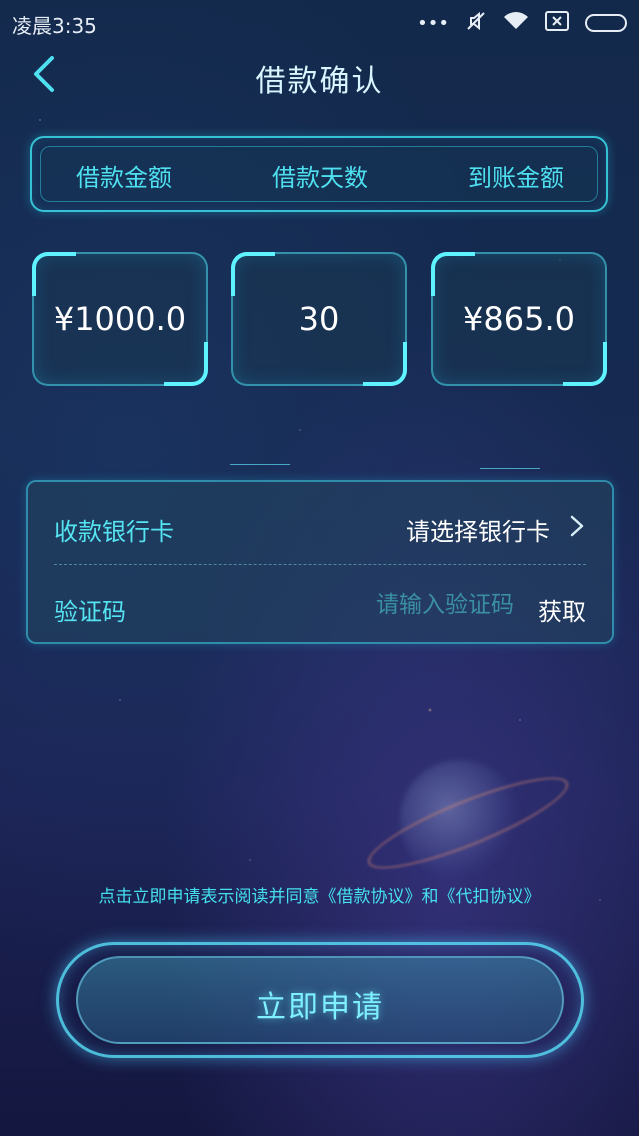 The image size is (639, 1136). I want to click on loan-amount-value: ¥1000.0, so click(120, 319).